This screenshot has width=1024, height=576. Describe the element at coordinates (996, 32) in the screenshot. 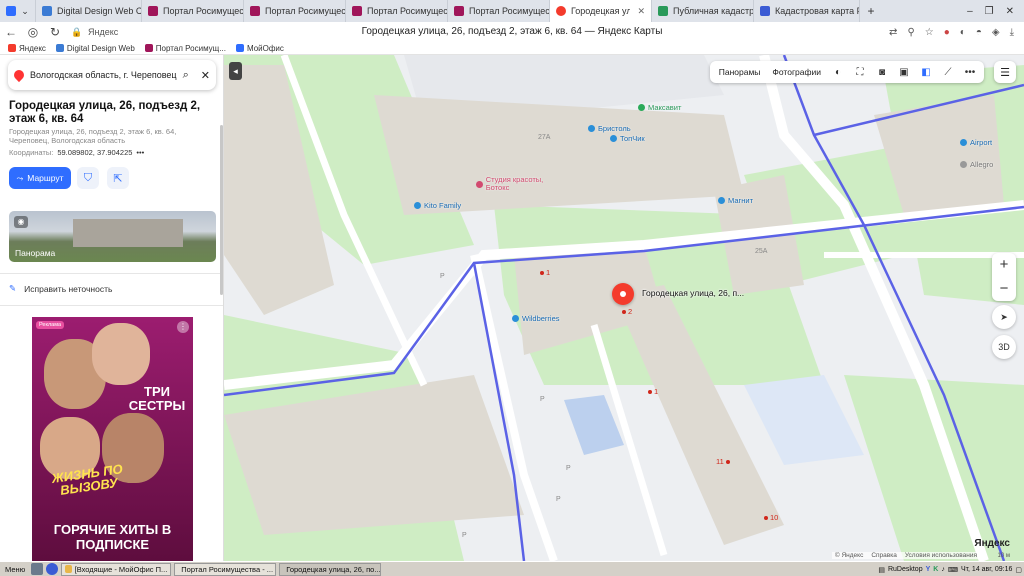

I see `shield-ext-icon: ◈` at that location.